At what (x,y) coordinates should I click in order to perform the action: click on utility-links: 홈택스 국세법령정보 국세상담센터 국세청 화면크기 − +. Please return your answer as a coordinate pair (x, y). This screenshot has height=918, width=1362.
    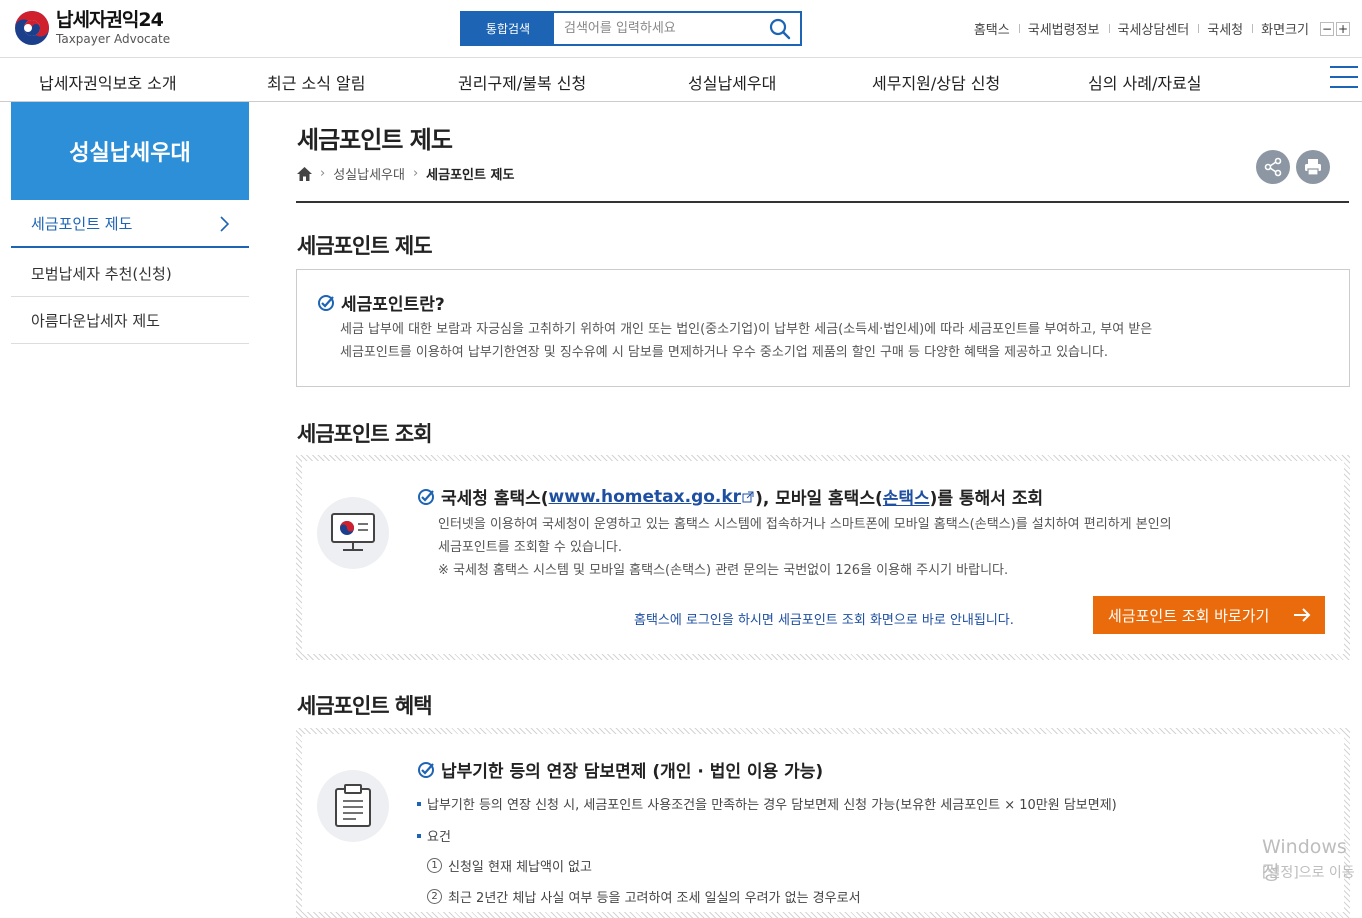
    Looking at the image, I should click on (1157, 28).